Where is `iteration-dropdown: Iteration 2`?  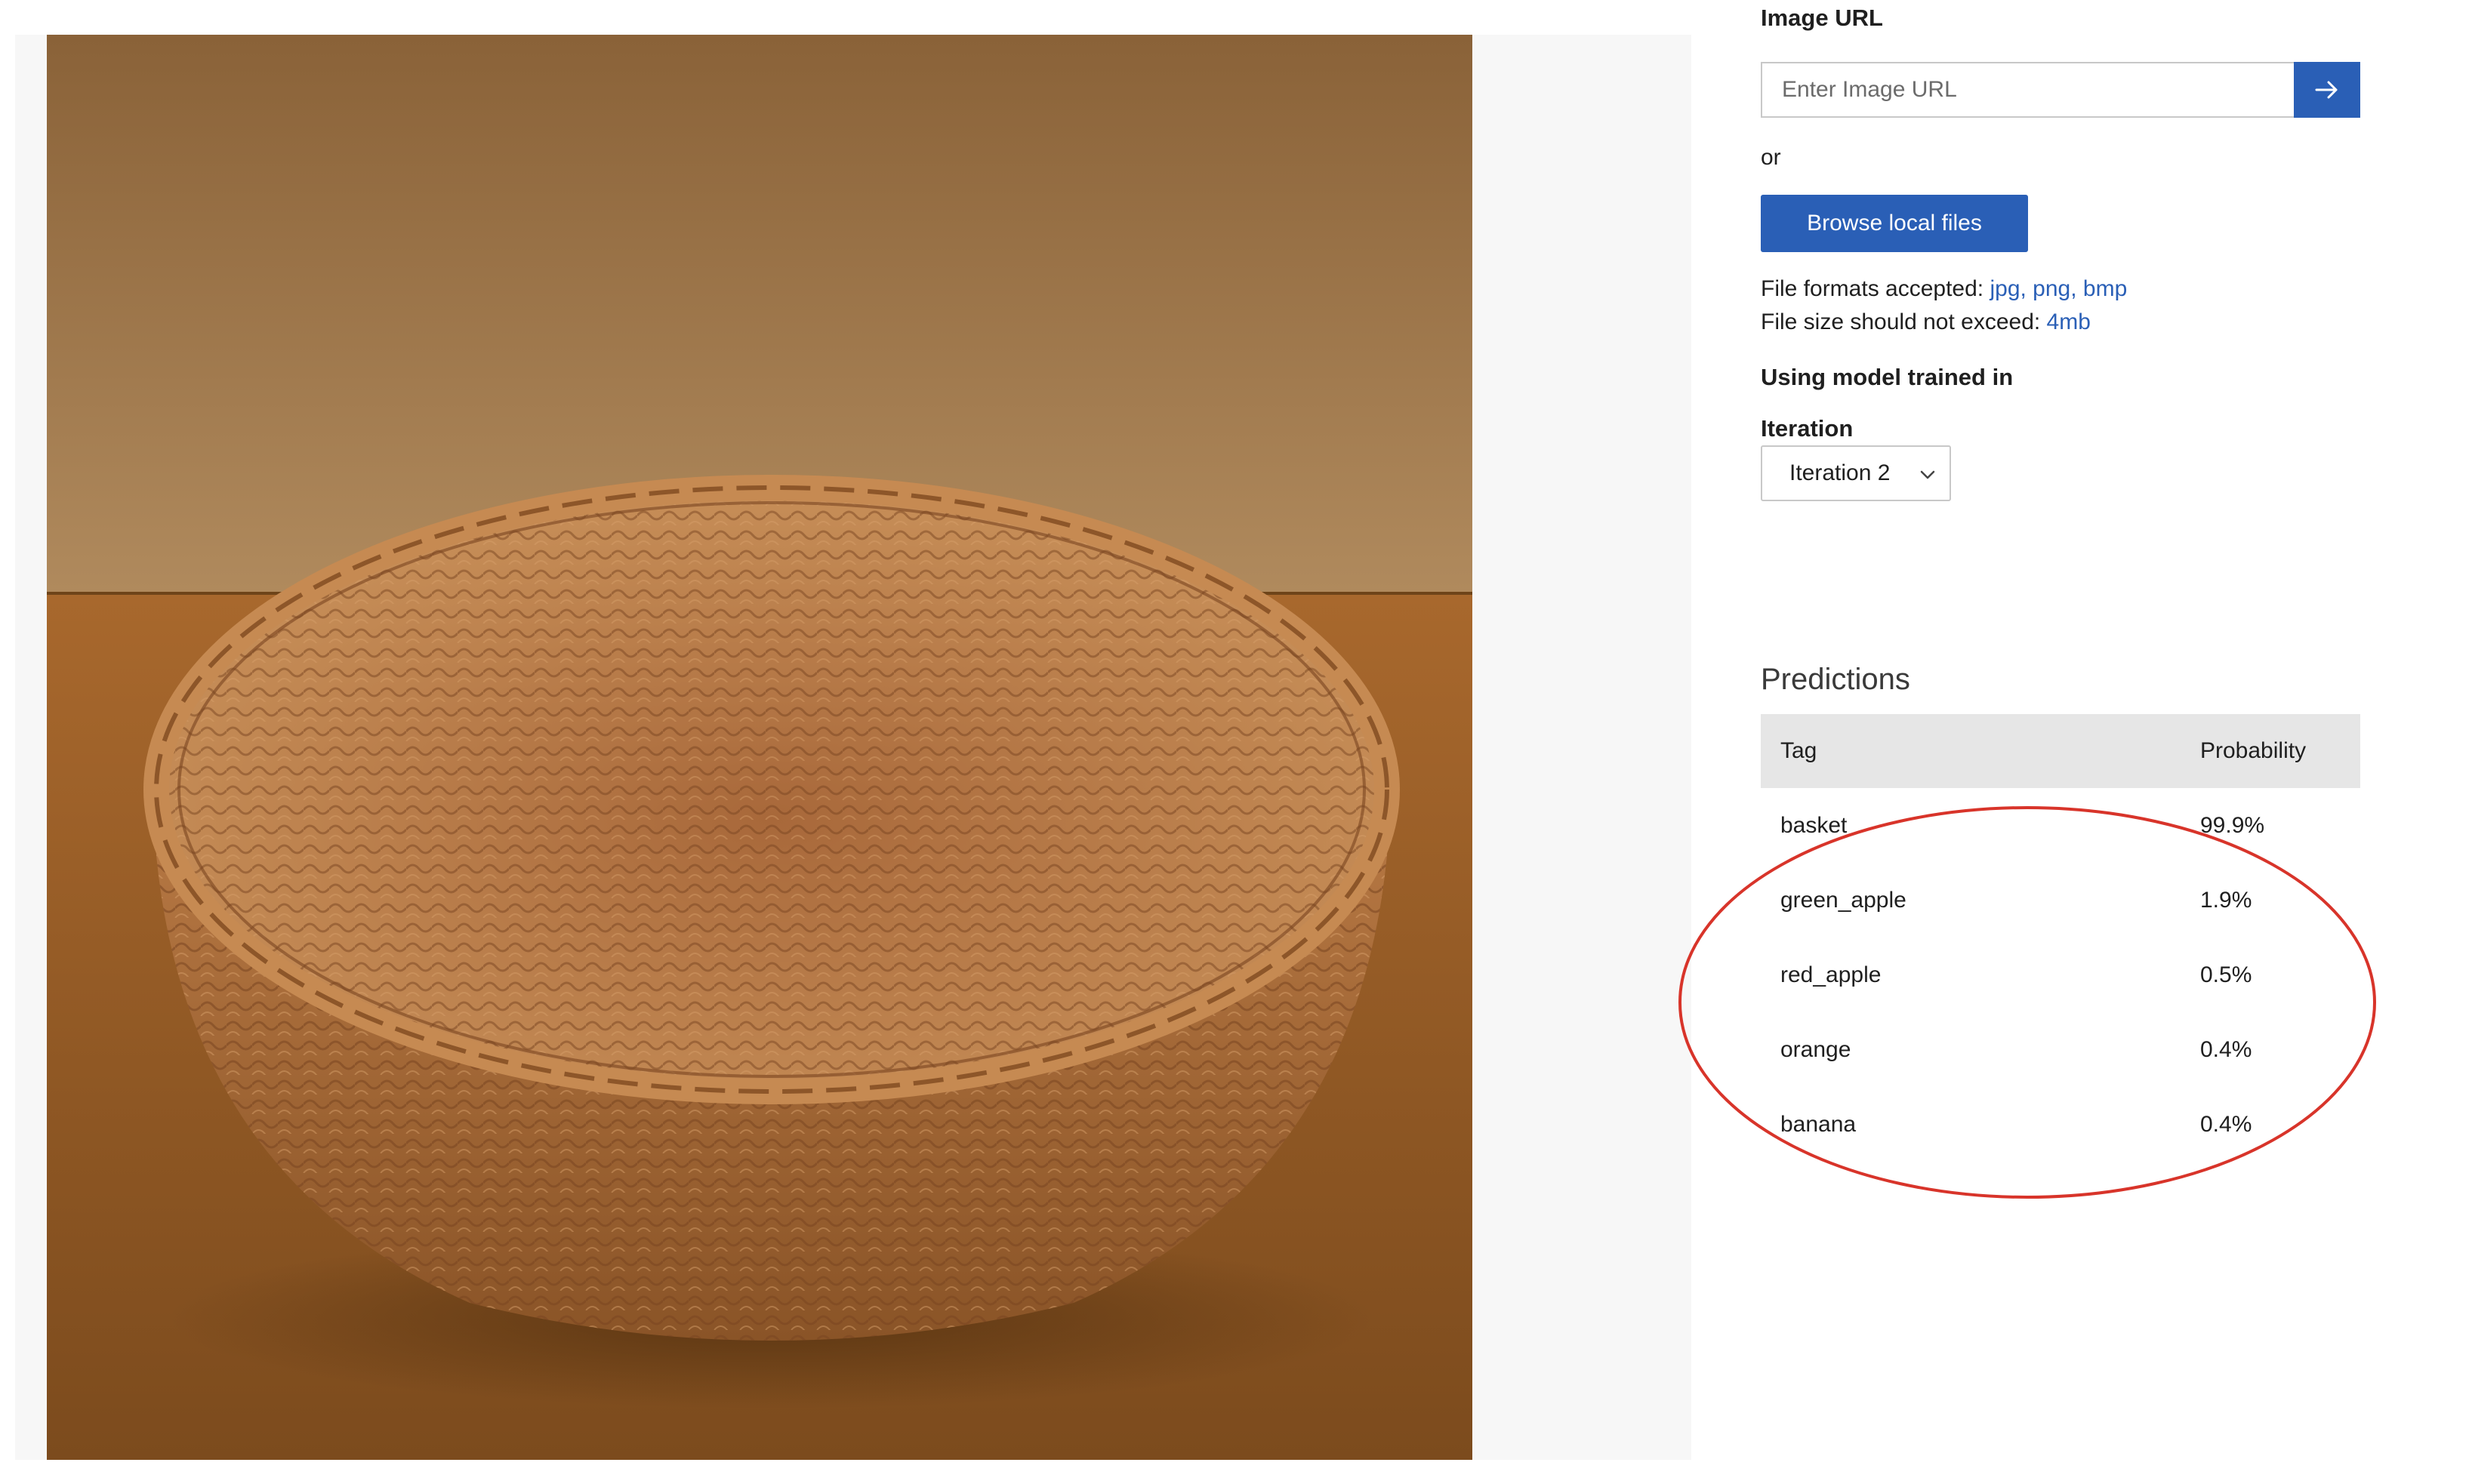 iteration-dropdown: Iteration 2 is located at coordinates (1856, 473).